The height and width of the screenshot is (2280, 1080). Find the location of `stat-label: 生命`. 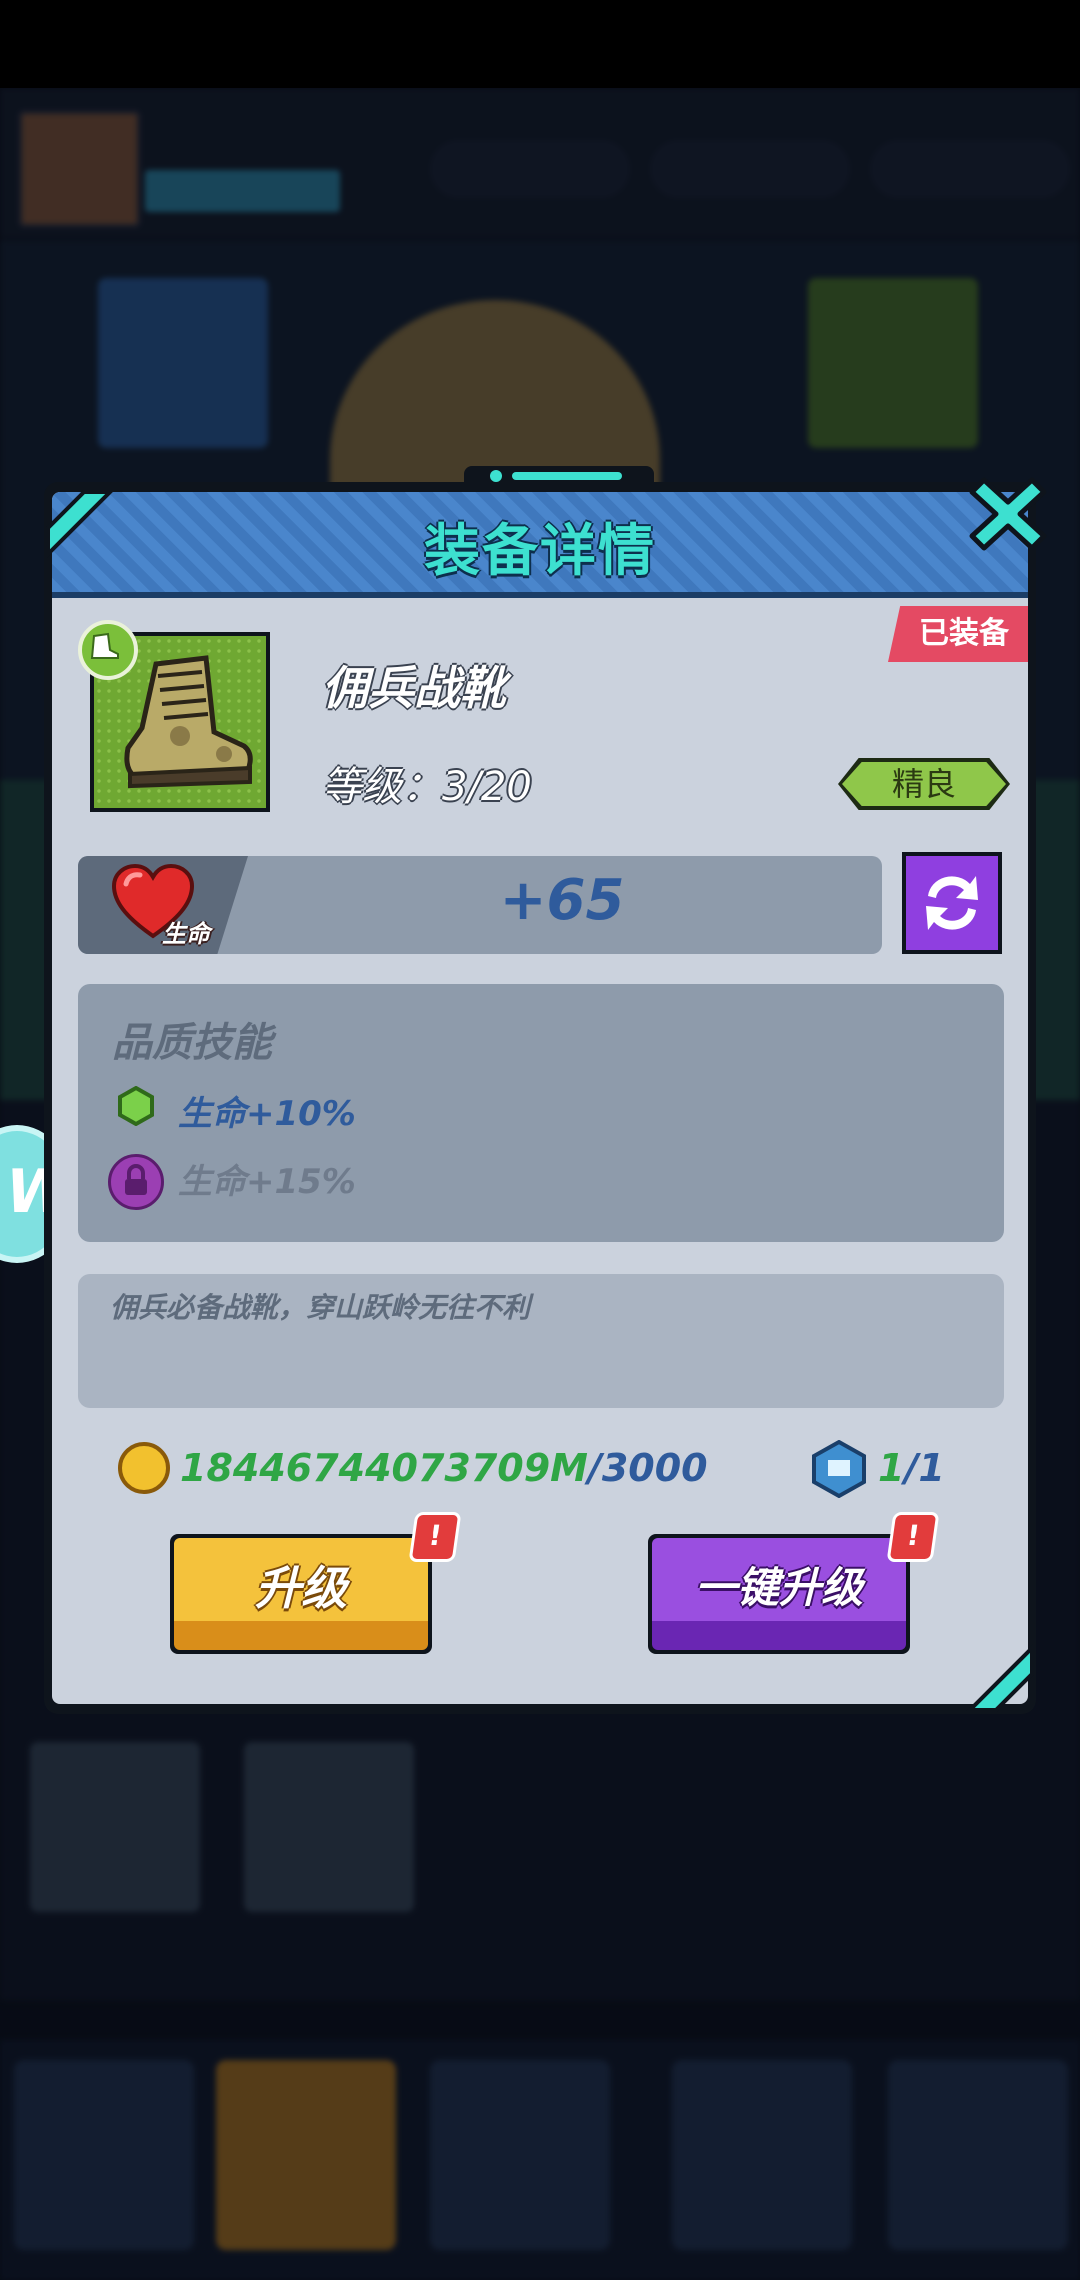

stat-label: 生命 is located at coordinates (186, 934).